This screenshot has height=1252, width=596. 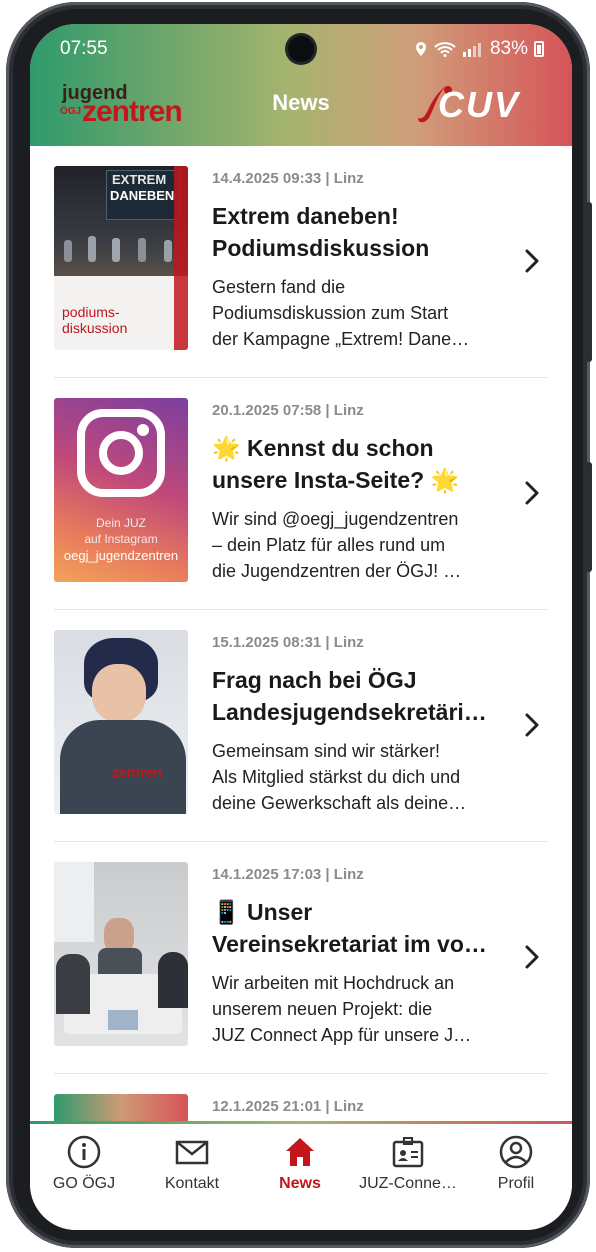 I want to click on news-title-line: Podiumsdiskussion, so click(x=321, y=248).